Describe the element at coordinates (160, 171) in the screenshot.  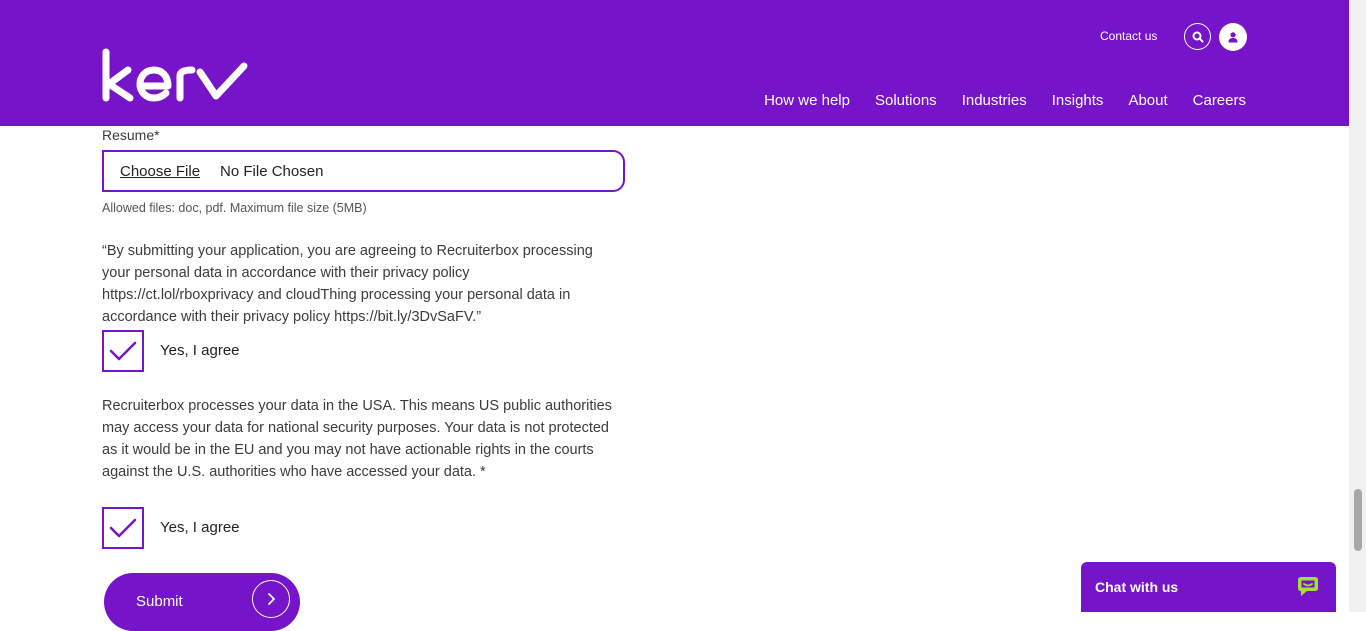
I see `choose-file-button: Choose File` at that location.